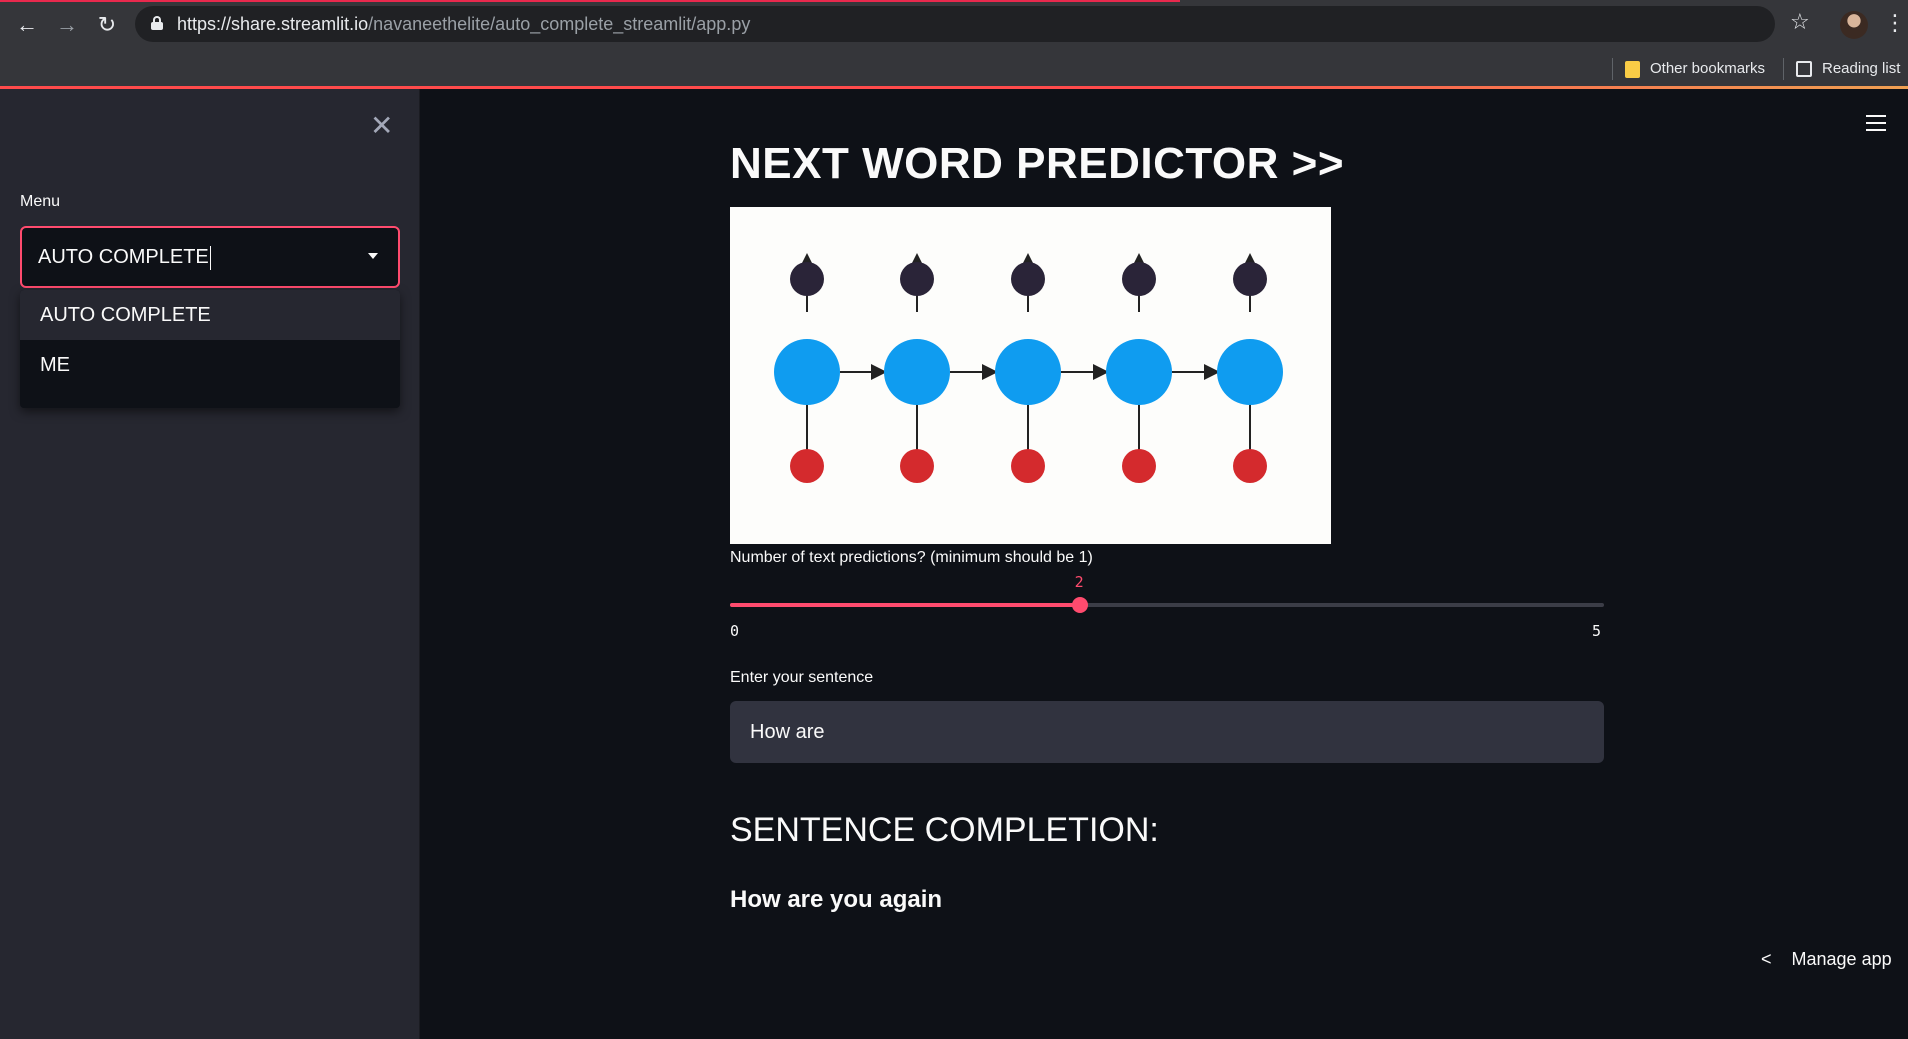 The image size is (1908, 1039). Describe the element at coordinates (1632, 69) in the screenshot. I see `folder-icon` at that location.